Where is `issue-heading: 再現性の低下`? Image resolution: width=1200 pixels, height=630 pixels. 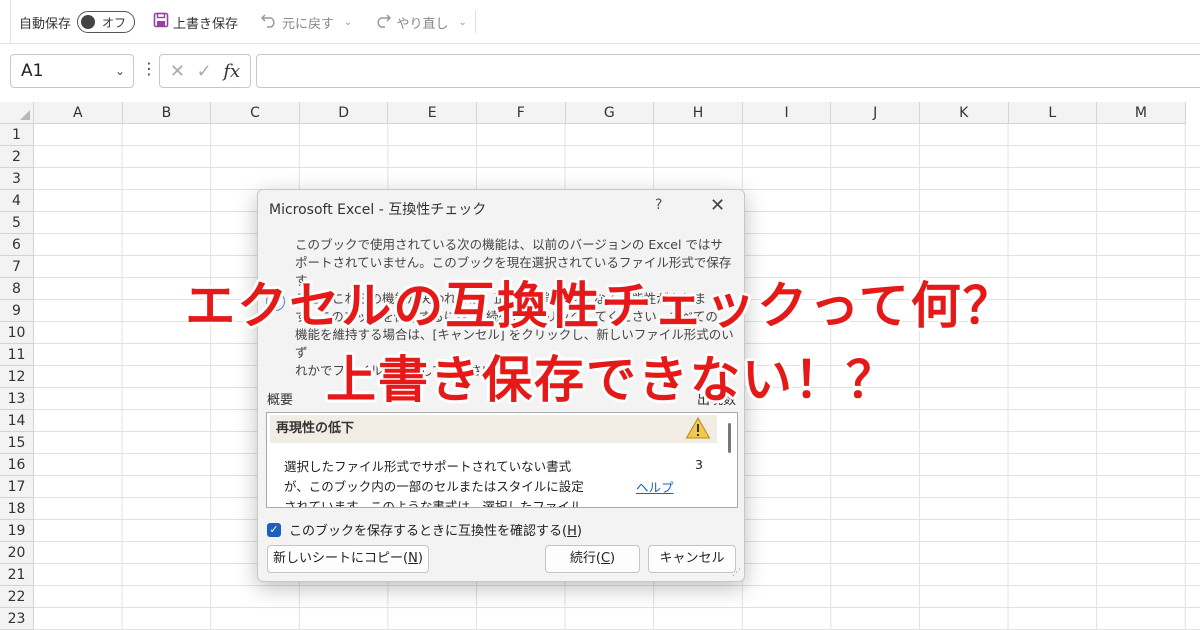 issue-heading: 再現性の低下 is located at coordinates (493, 429).